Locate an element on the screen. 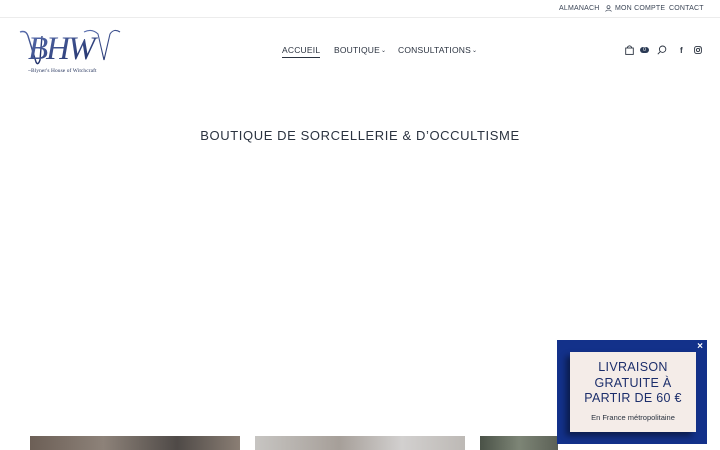  popup-title: LIVRAISON GRATUITE À PARTIR DE 60 € is located at coordinates (633, 383).